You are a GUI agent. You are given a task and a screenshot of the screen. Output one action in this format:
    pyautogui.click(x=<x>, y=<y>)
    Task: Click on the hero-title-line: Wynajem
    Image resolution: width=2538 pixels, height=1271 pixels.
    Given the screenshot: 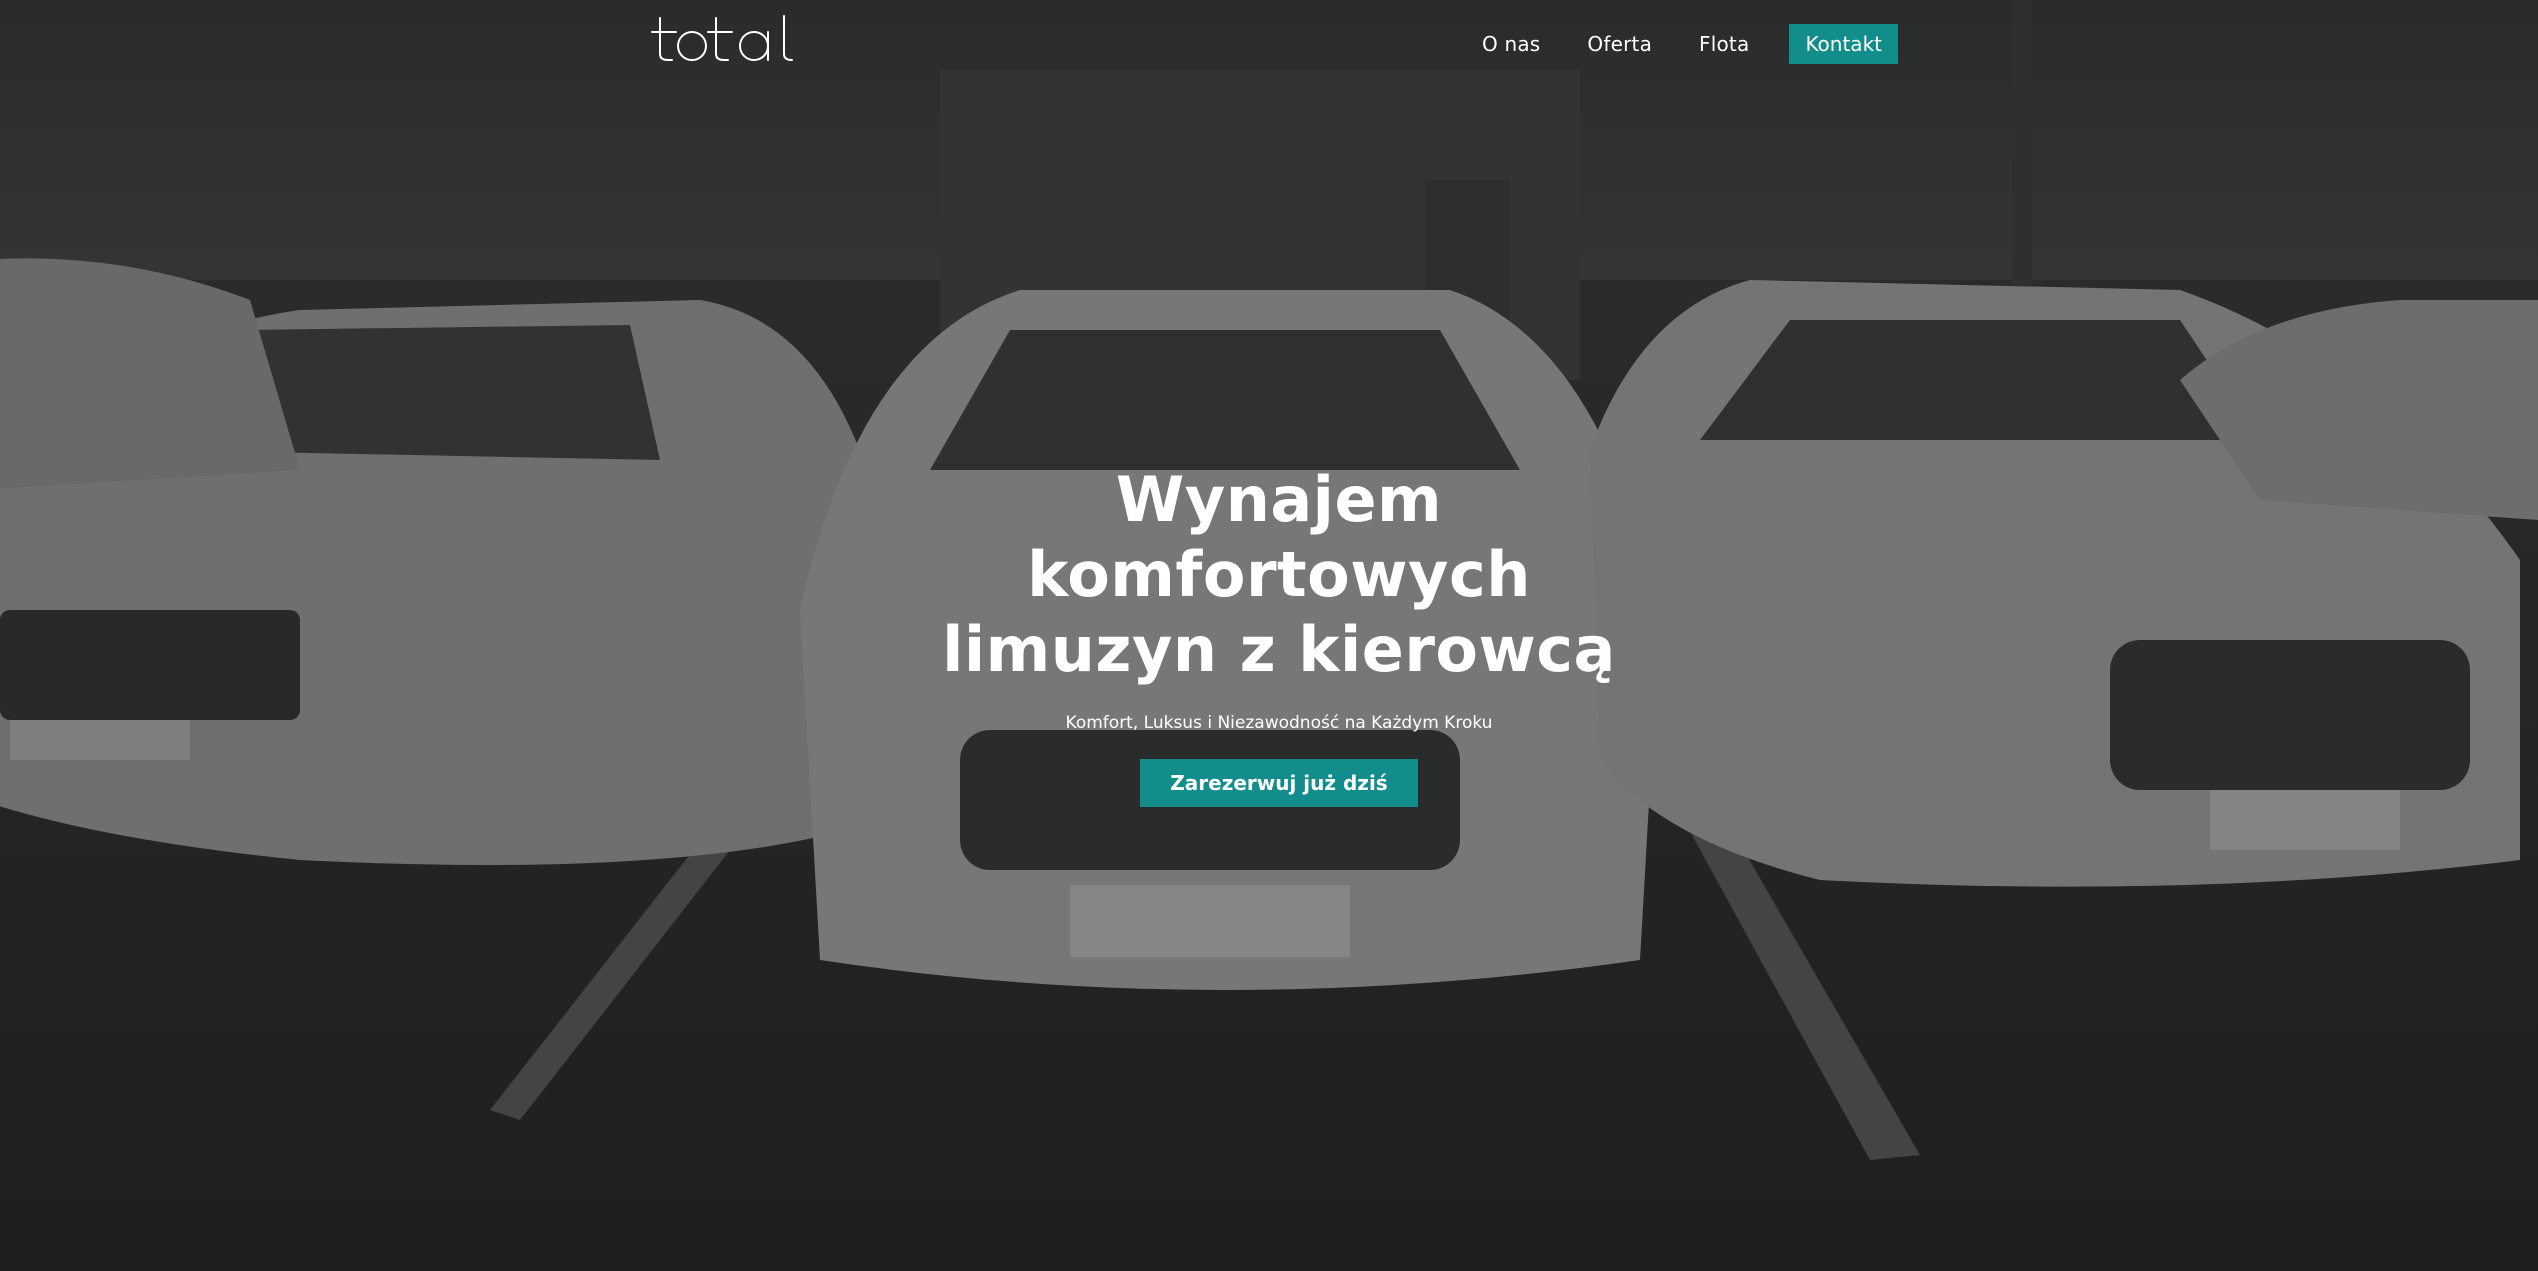 What is the action you would take?
    pyautogui.click(x=1279, y=499)
    